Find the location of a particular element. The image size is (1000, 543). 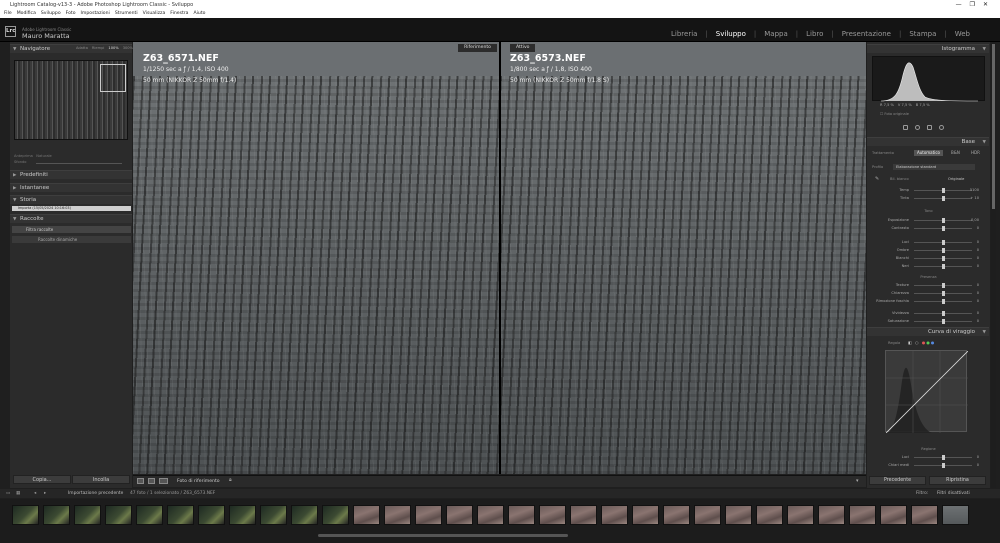

menu-finestra: Finestra is located at coordinates (179, 14).